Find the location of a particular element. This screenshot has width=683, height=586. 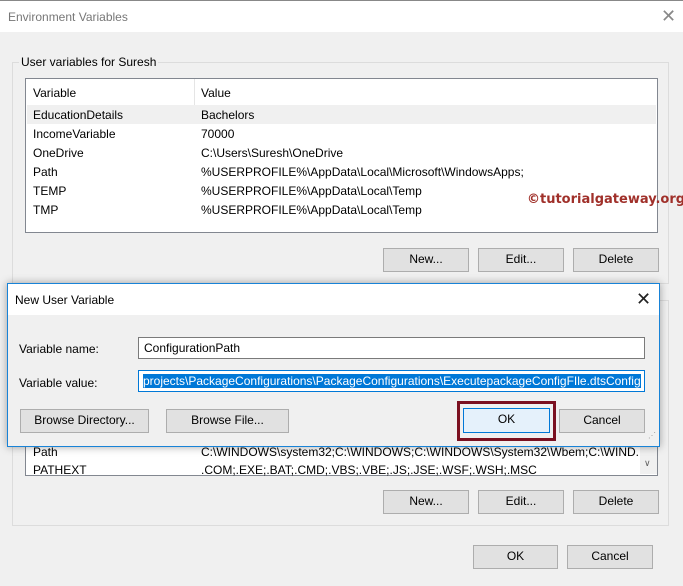

window-title: Environment Variables is located at coordinates (68, 17).